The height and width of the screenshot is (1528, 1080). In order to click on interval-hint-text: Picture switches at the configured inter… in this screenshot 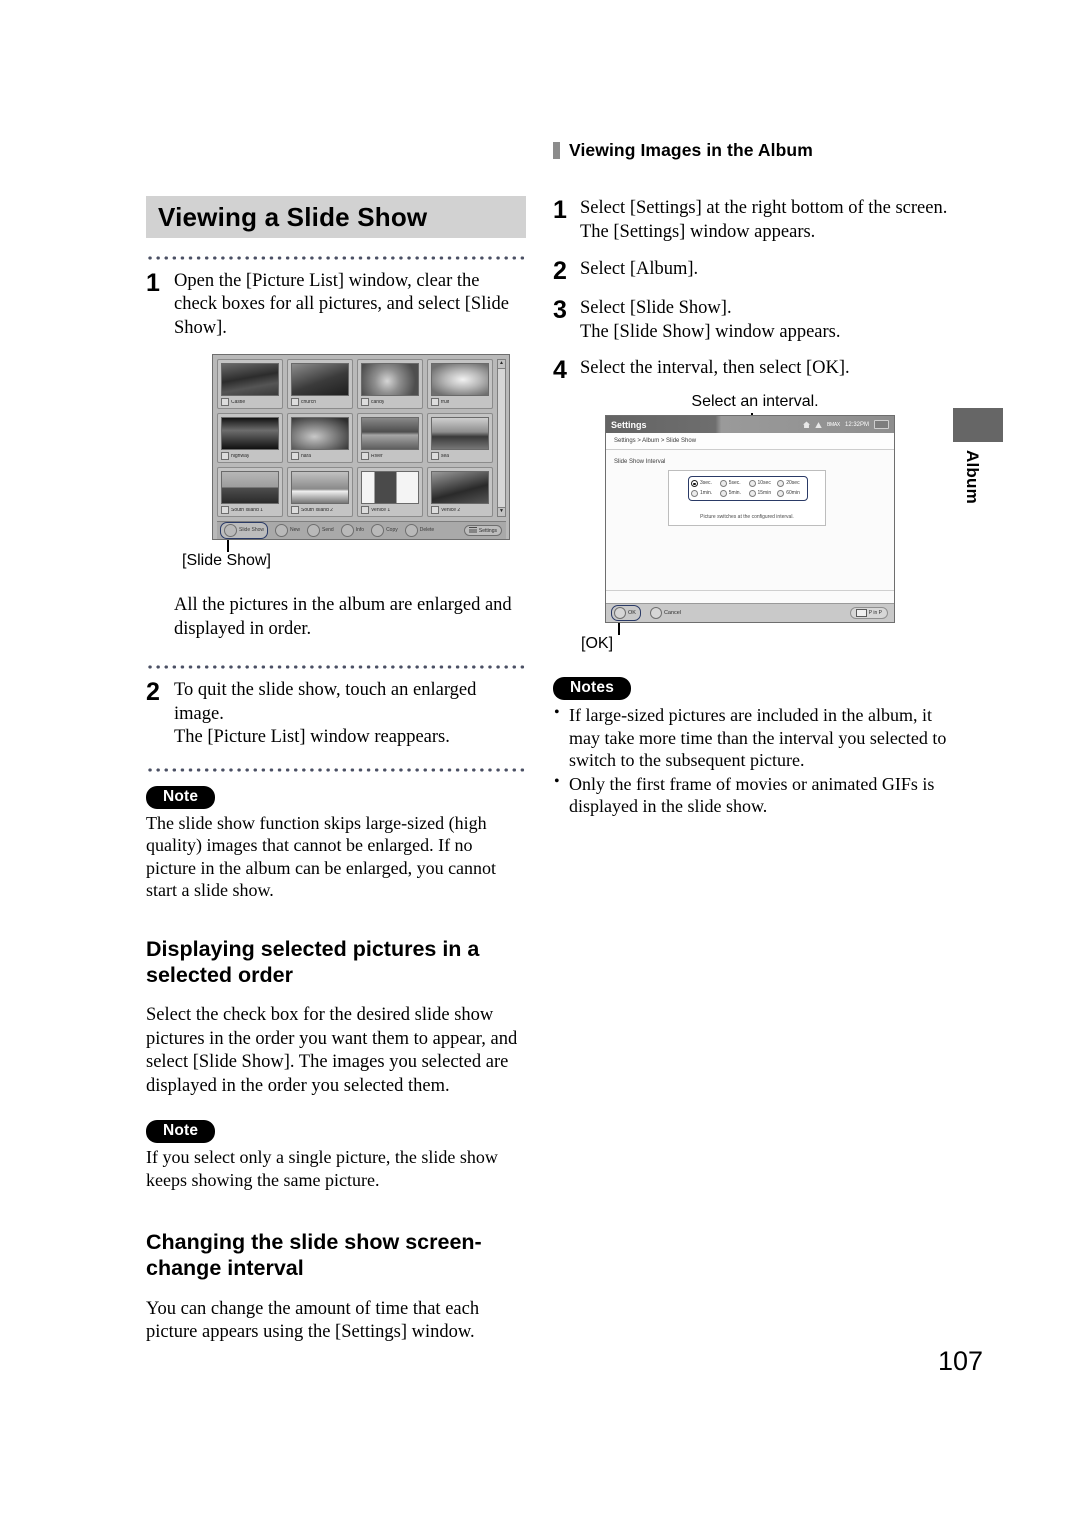, I will do `click(747, 517)`.